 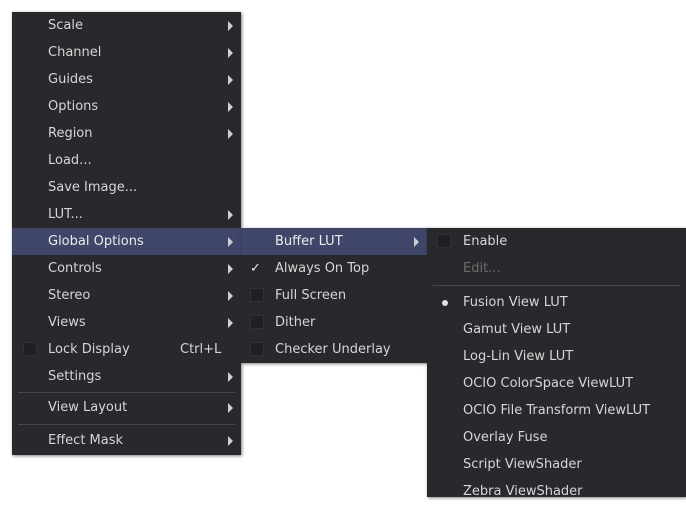 I want to click on menu-item-label: Checker Underlay, so click(x=333, y=349).